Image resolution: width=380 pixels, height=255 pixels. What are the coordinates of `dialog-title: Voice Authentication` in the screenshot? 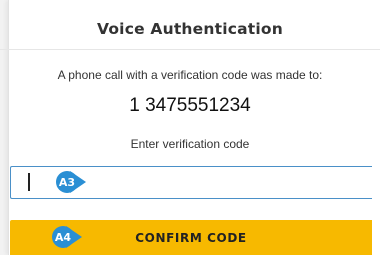 It's located at (189, 29).